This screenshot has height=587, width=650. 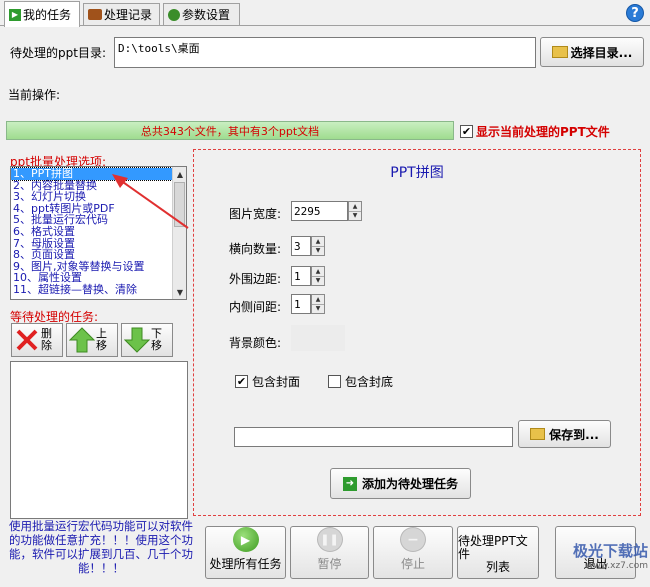 I want to click on tree-icon, so click(x=174, y=14).